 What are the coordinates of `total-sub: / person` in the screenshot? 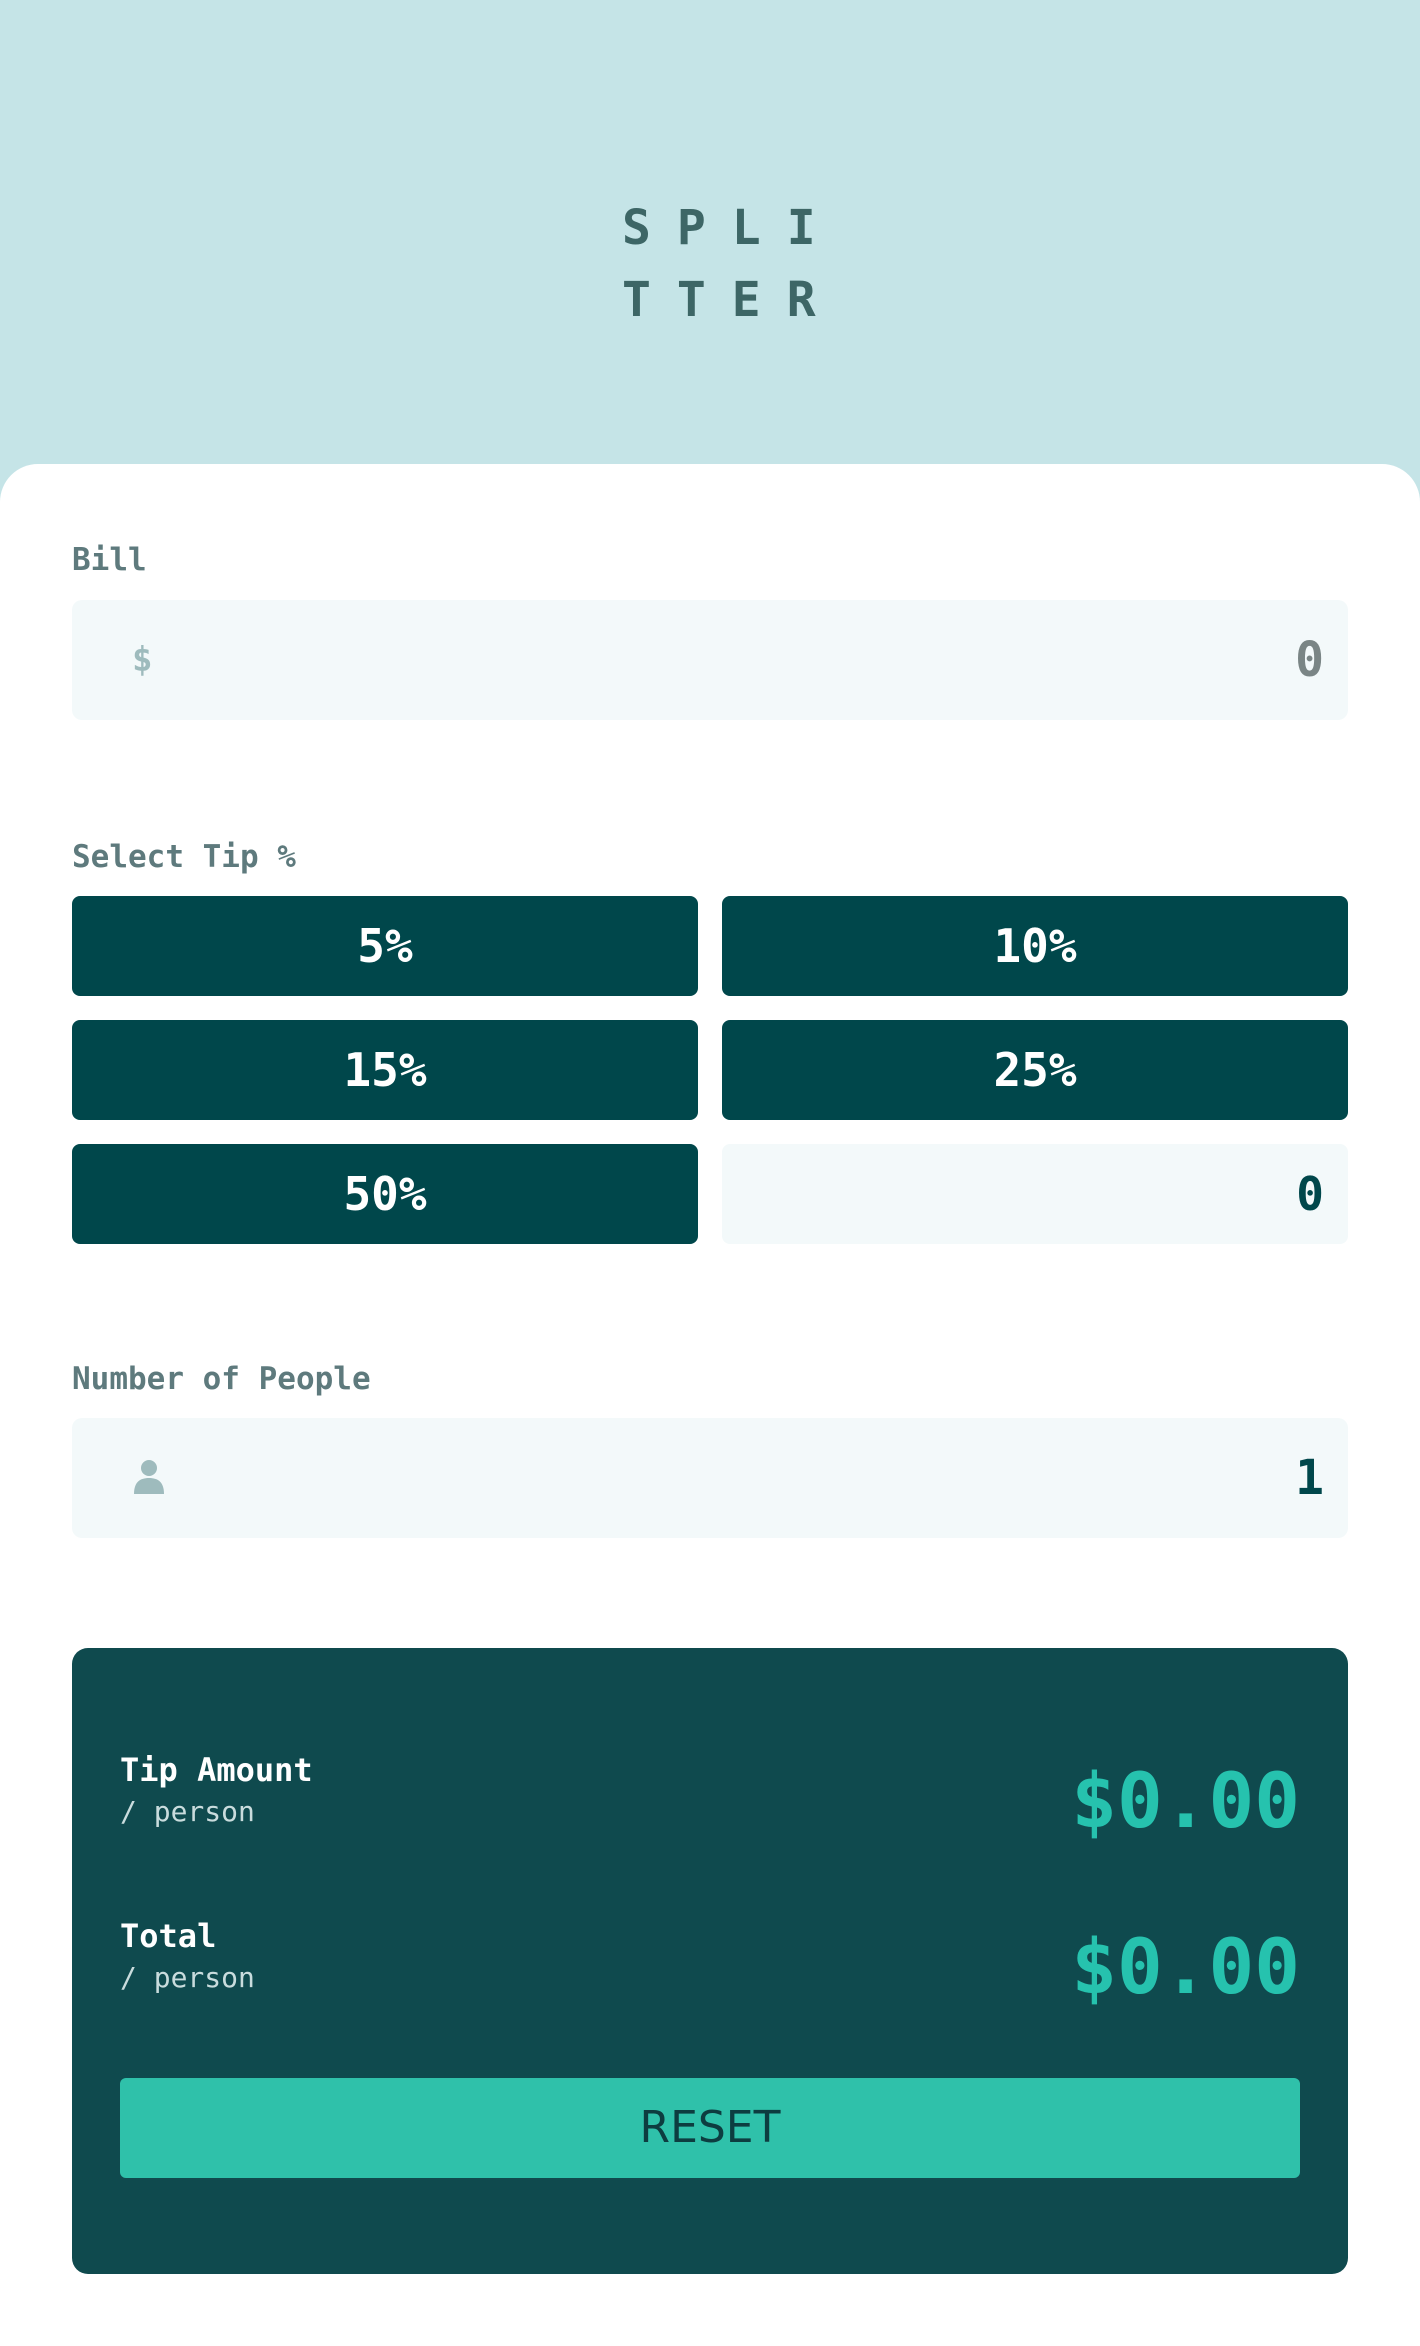 It's located at (187, 1977).